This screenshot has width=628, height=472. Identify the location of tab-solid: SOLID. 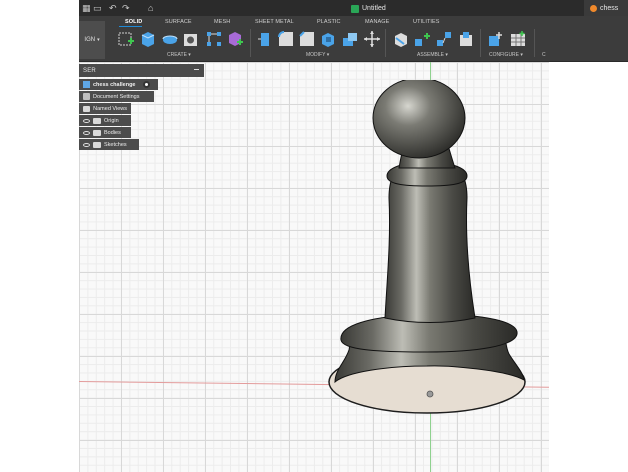
(133, 22).